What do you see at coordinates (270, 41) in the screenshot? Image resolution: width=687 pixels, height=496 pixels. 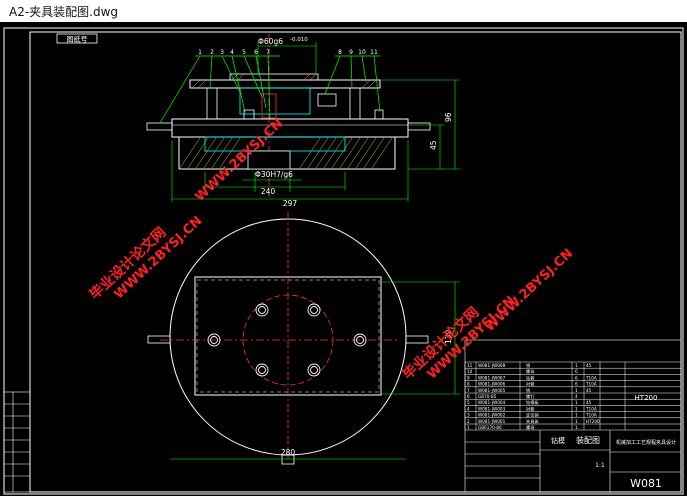 I see `dim-top-fit: Φ60g6` at bounding box center [270, 41].